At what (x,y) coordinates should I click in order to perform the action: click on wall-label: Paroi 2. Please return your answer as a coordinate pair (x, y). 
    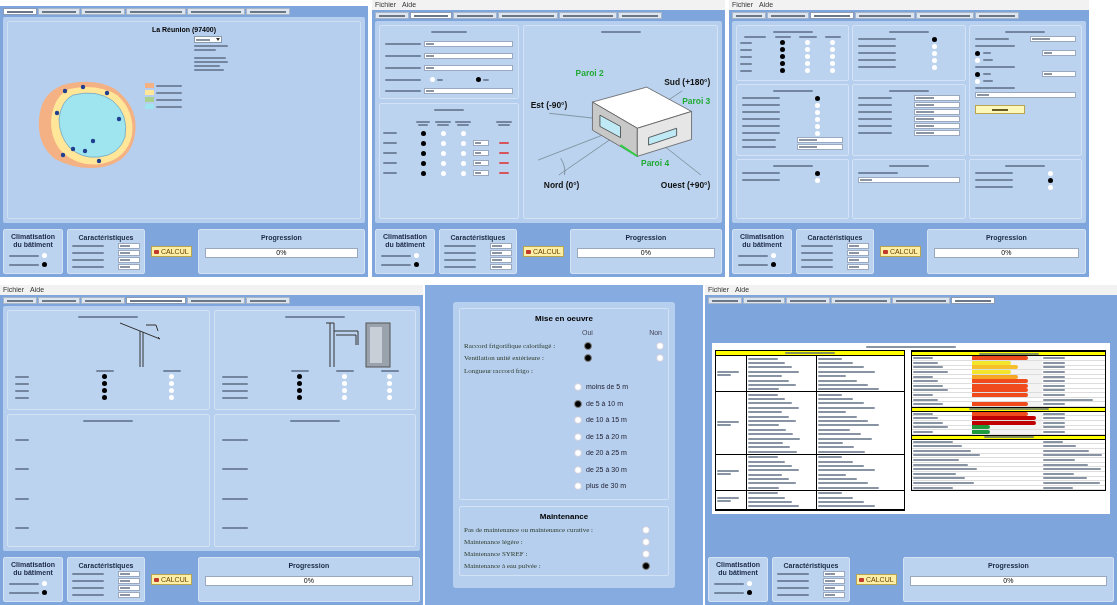
    Looking at the image, I should click on (589, 72).